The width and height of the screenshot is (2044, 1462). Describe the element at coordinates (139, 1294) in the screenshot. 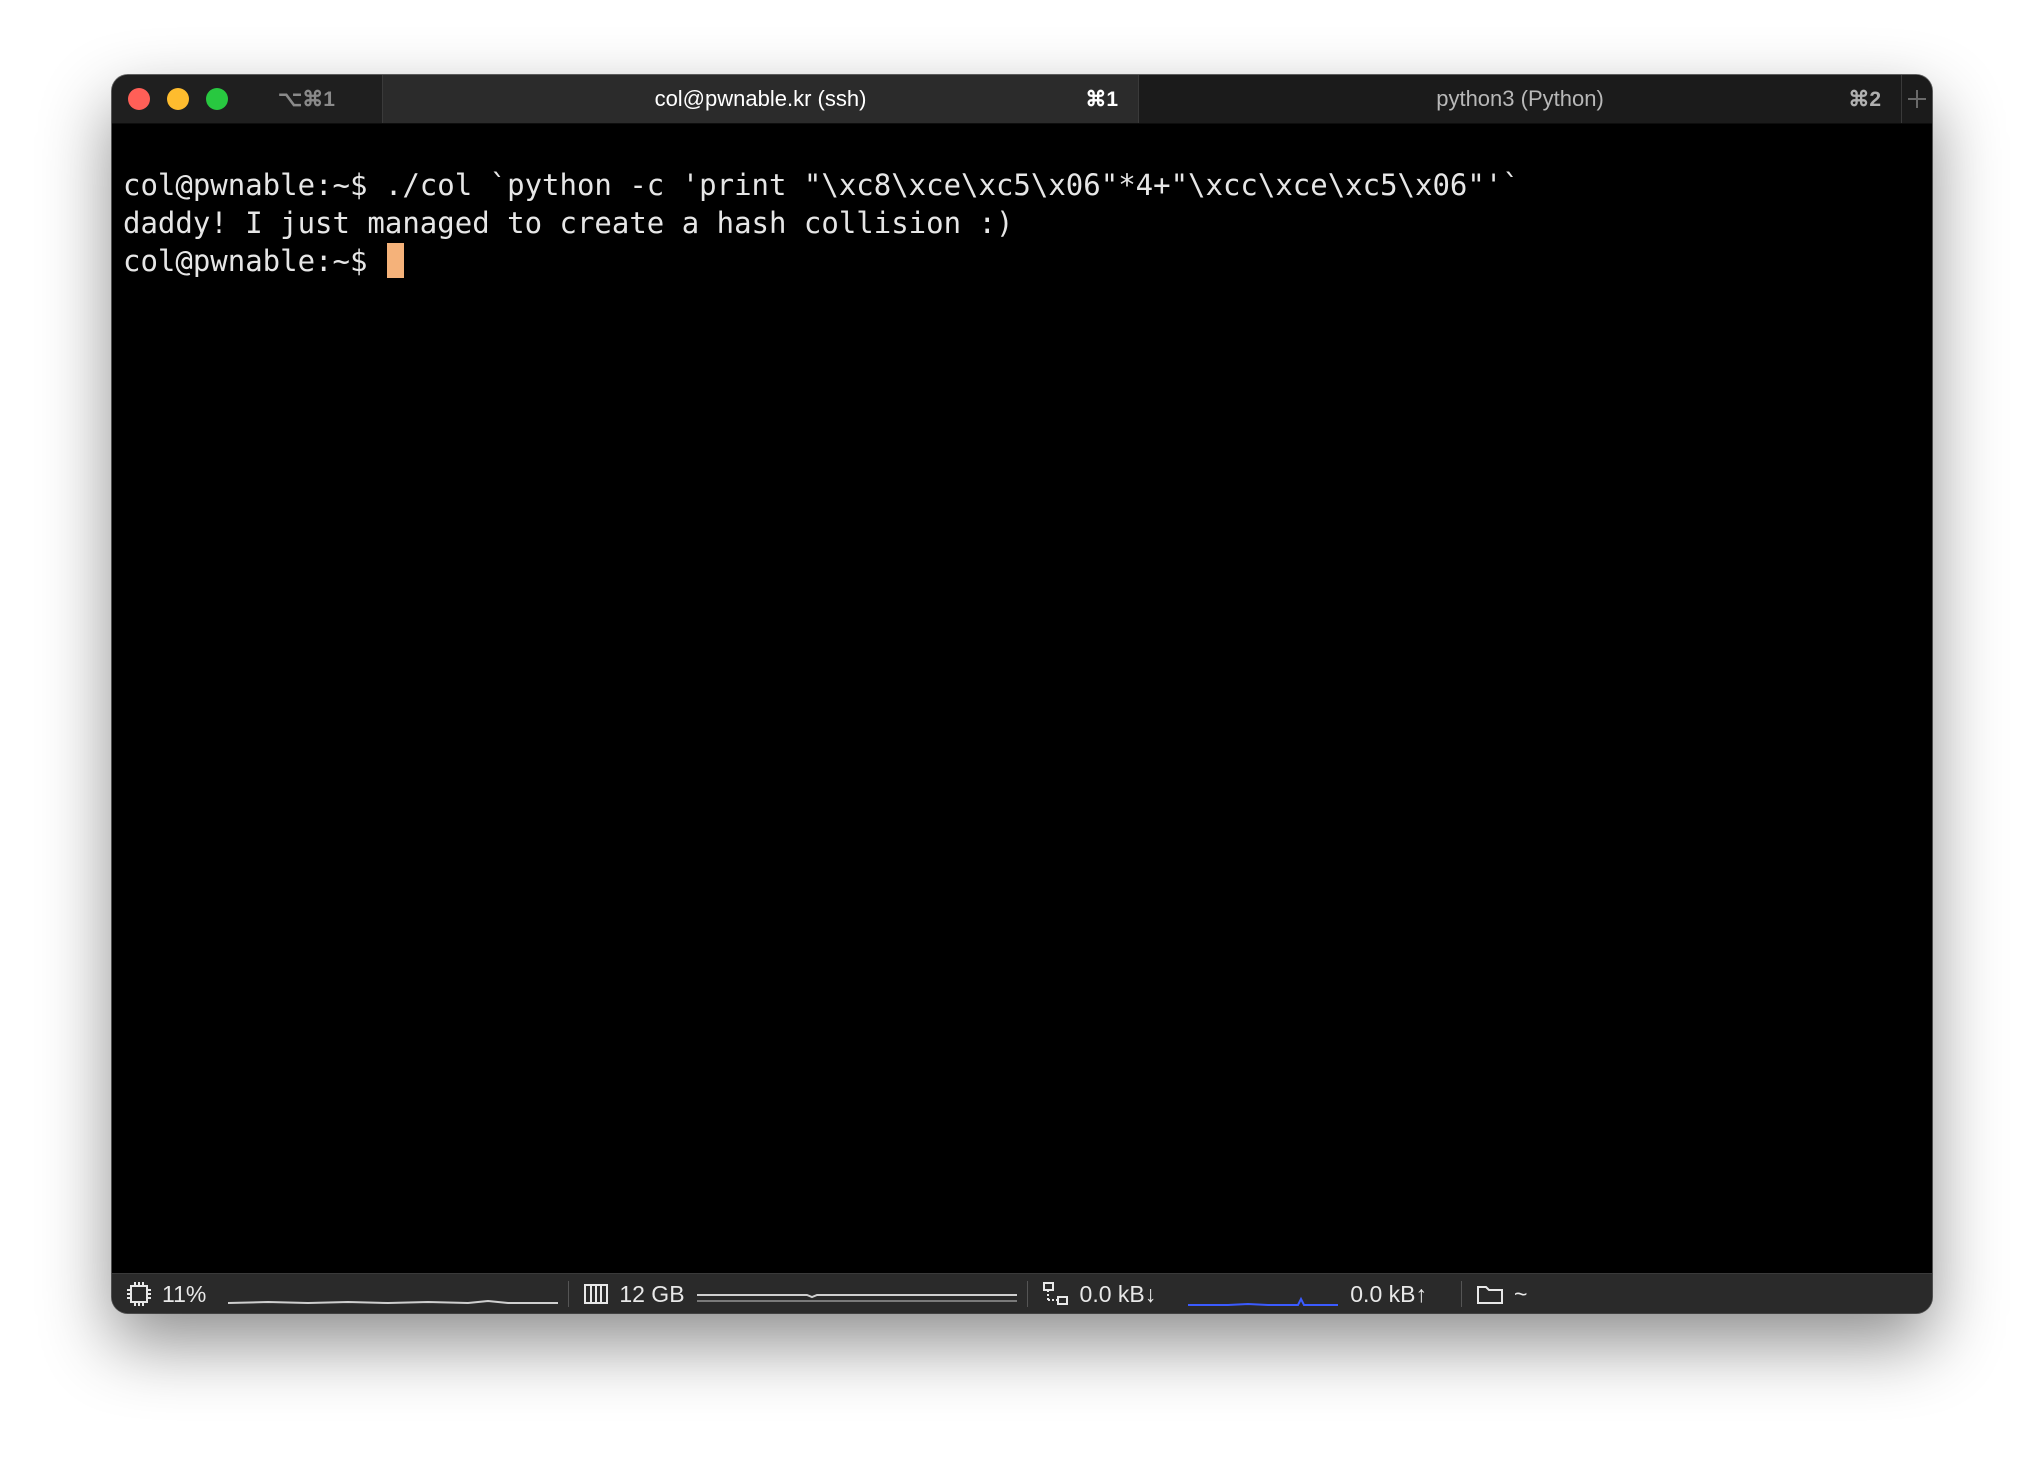

I see `cpu-icon` at that location.